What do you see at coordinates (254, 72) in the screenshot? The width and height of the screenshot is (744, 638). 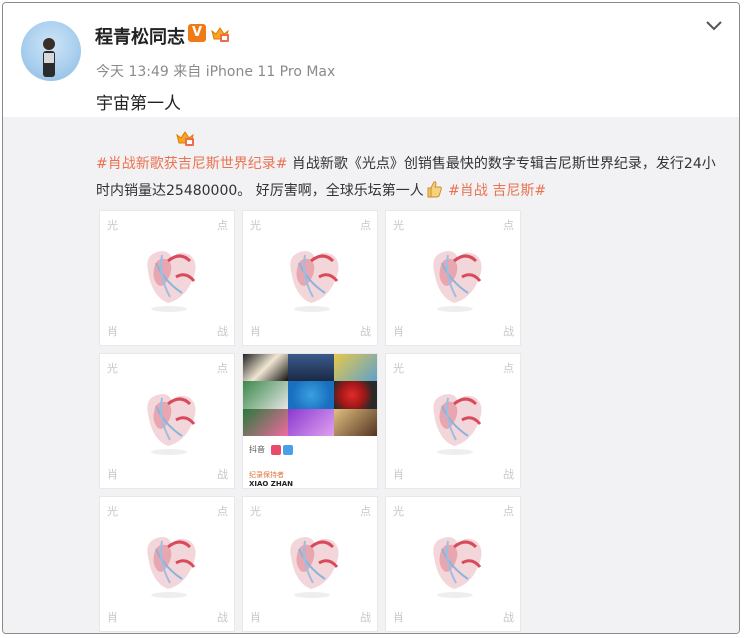 I see `post-source: 来自 iPhone 11 Pro Max` at bounding box center [254, 72].